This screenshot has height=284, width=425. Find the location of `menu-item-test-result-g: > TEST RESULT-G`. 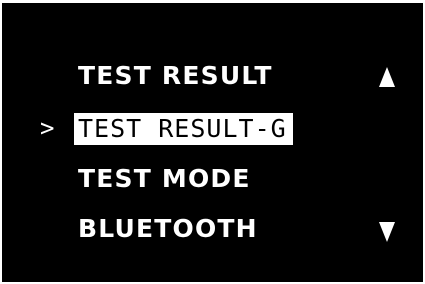

menu-item-test-result-g: > TEST RESULT-G is located at coordinates (212, 129).